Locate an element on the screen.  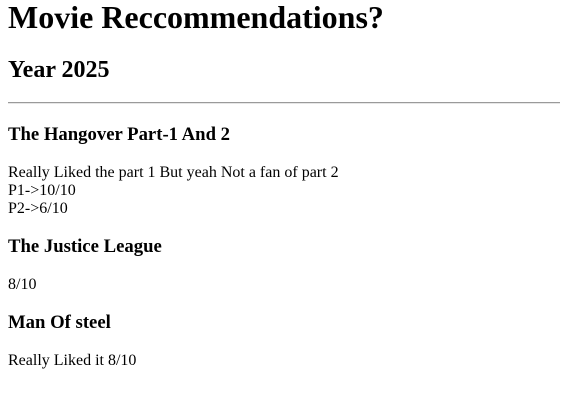
movie-title: Man Of steel is located at coordinates (59, 322).